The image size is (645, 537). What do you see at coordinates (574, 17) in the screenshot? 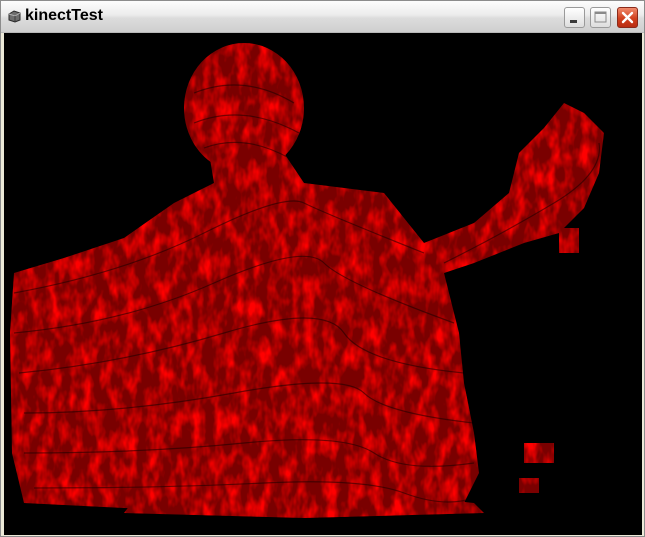
I see `minimize-button` at bounding box center [574, 17].